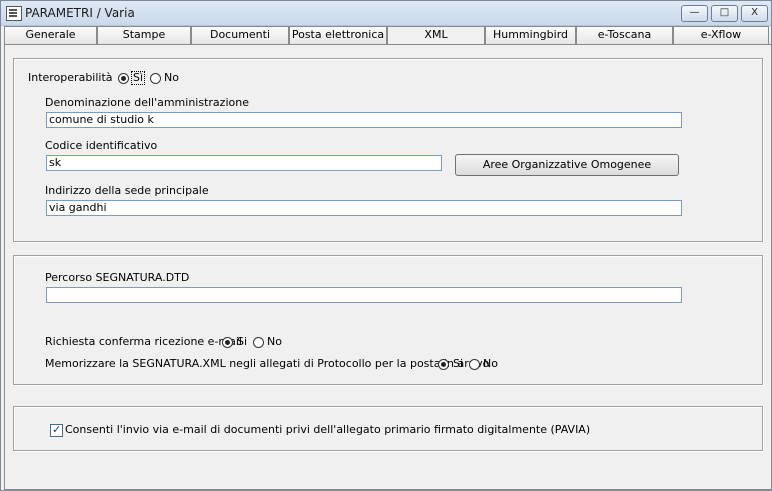 The width and height of the screenshot is (772, 491). Describe the element at coordinates (436, 35) in the screenshot. I see `tab-xml: XML` at that location.